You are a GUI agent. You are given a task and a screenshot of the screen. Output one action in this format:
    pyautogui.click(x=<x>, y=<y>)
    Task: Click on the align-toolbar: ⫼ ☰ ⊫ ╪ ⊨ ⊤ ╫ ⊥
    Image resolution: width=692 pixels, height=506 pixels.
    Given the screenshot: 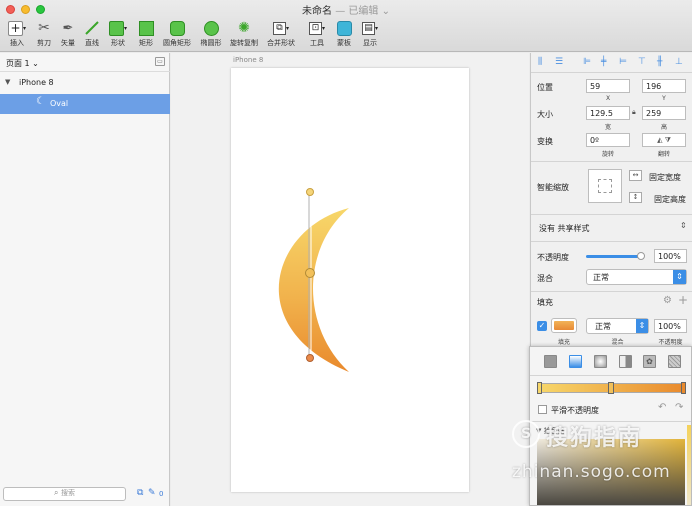 What is the action you would take?
    pyautogui.click(x=611, y=63)
    